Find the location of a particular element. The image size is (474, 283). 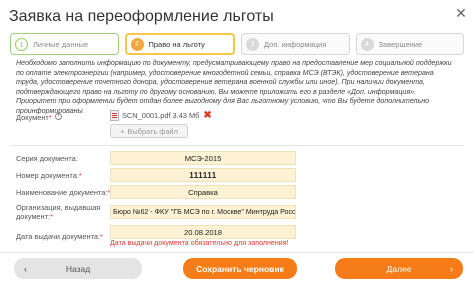

chevron-left-icon: ‹ is located at coordinates (25, 268).